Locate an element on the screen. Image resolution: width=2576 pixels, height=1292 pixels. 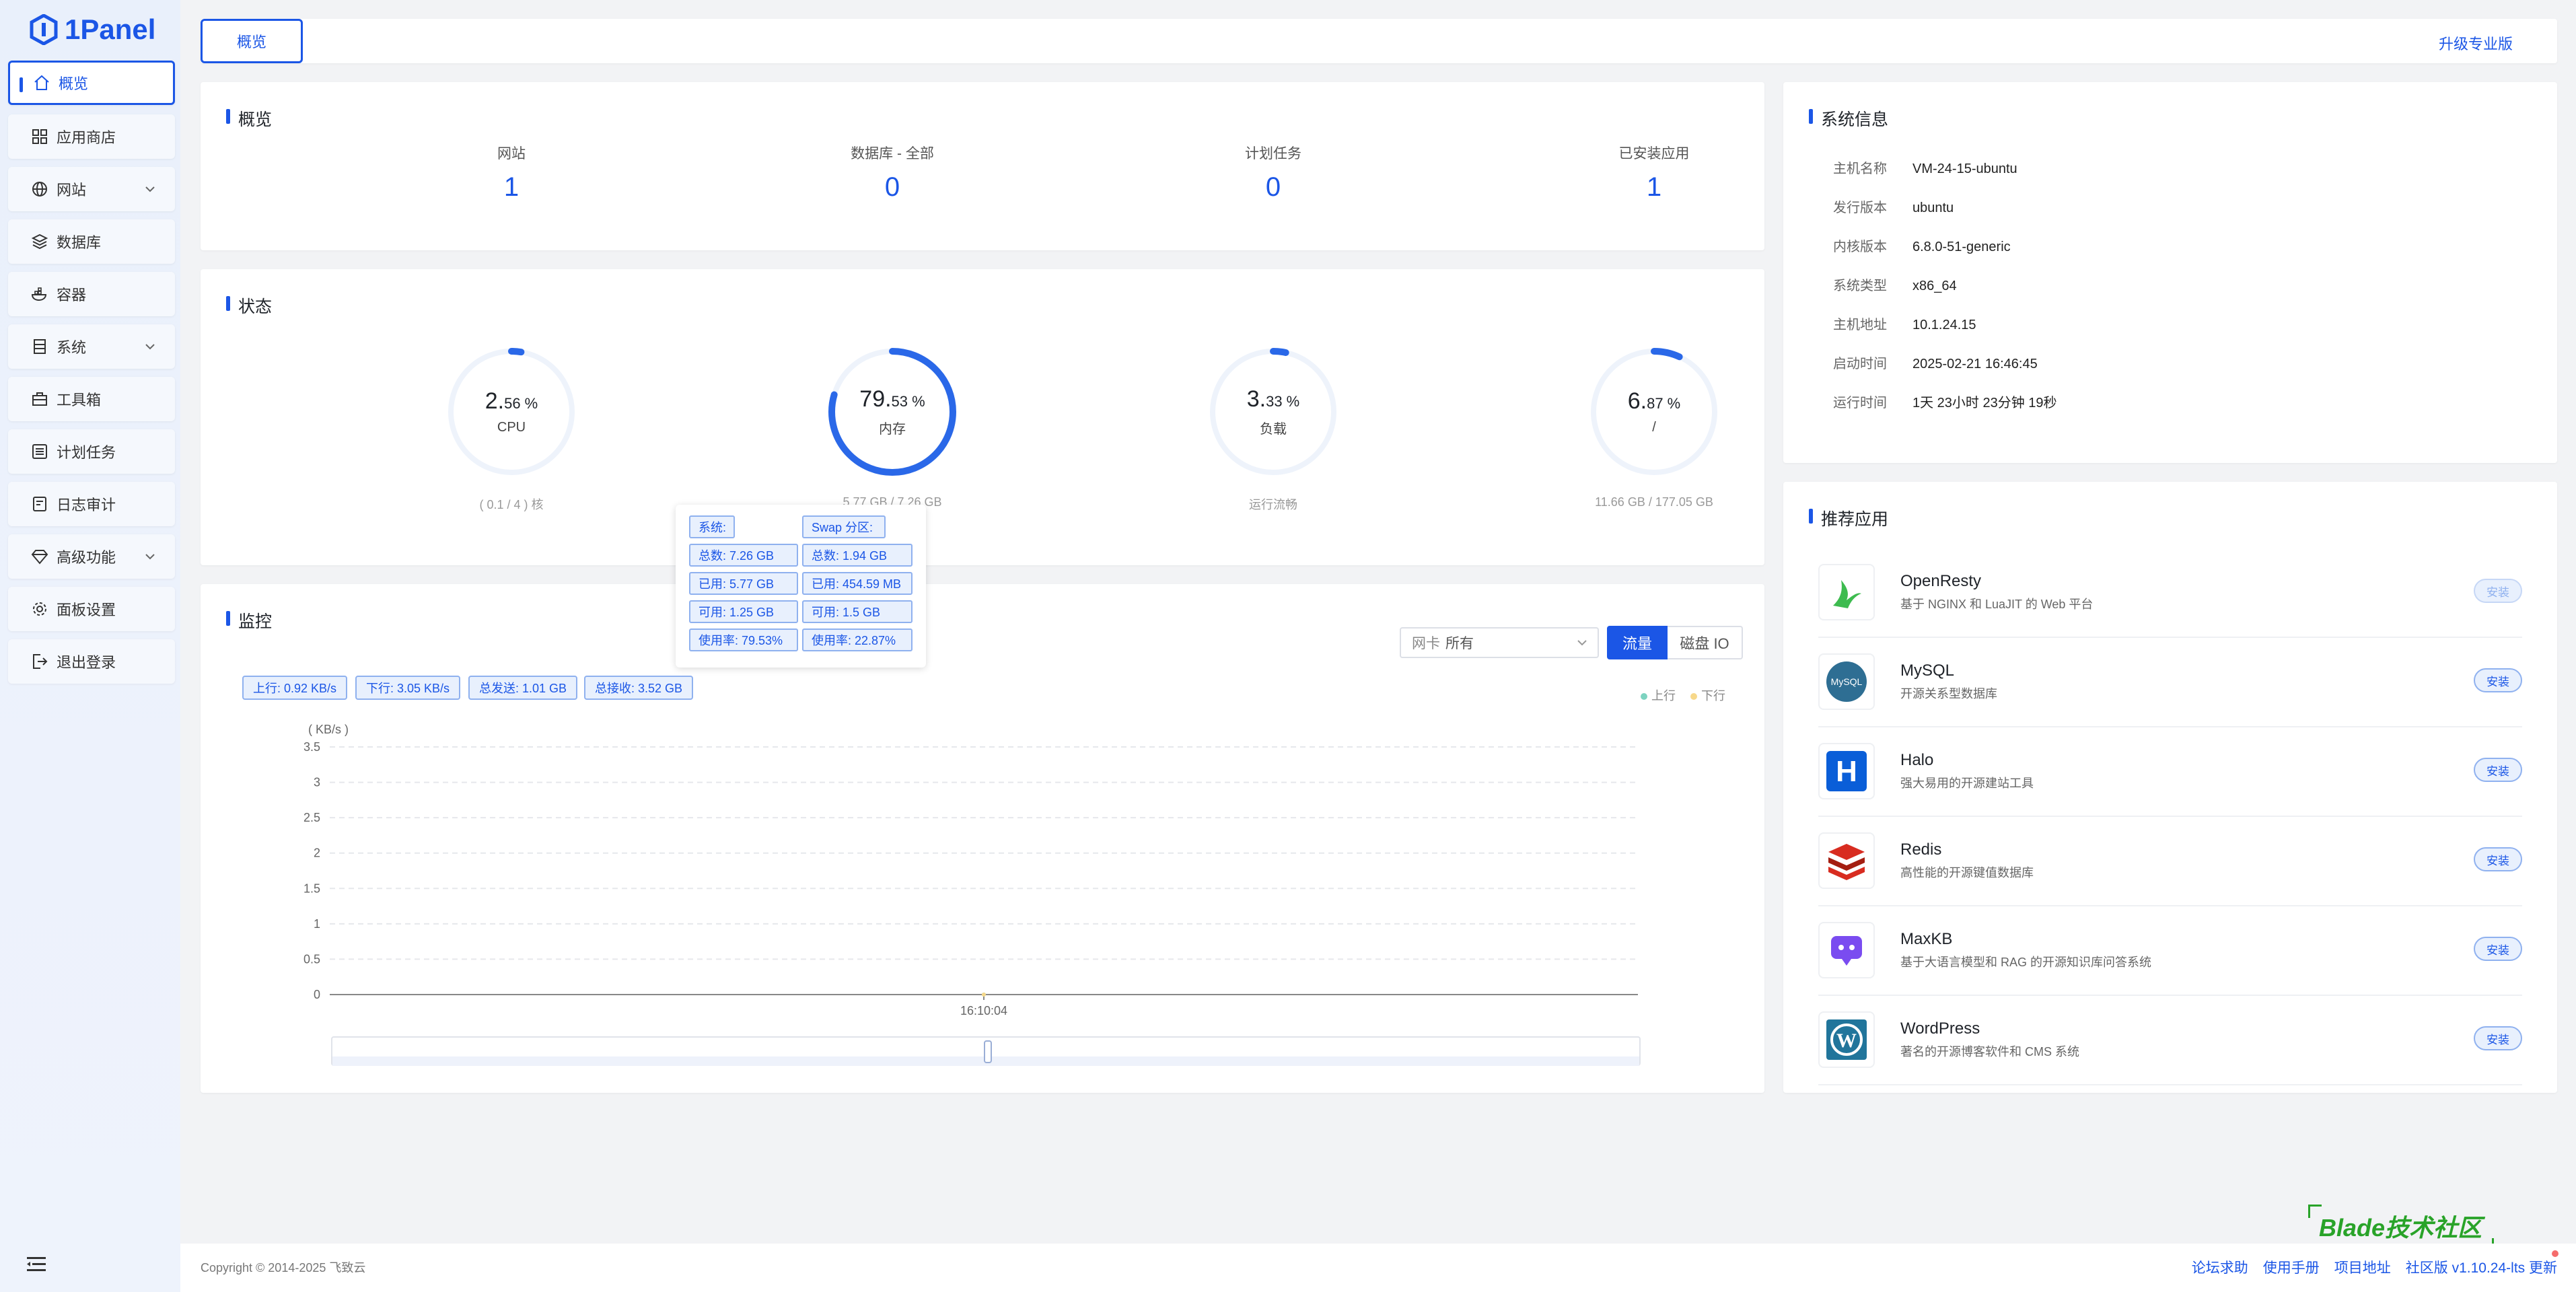
legend-label: 上行 is located at coordinates (1663, 696).